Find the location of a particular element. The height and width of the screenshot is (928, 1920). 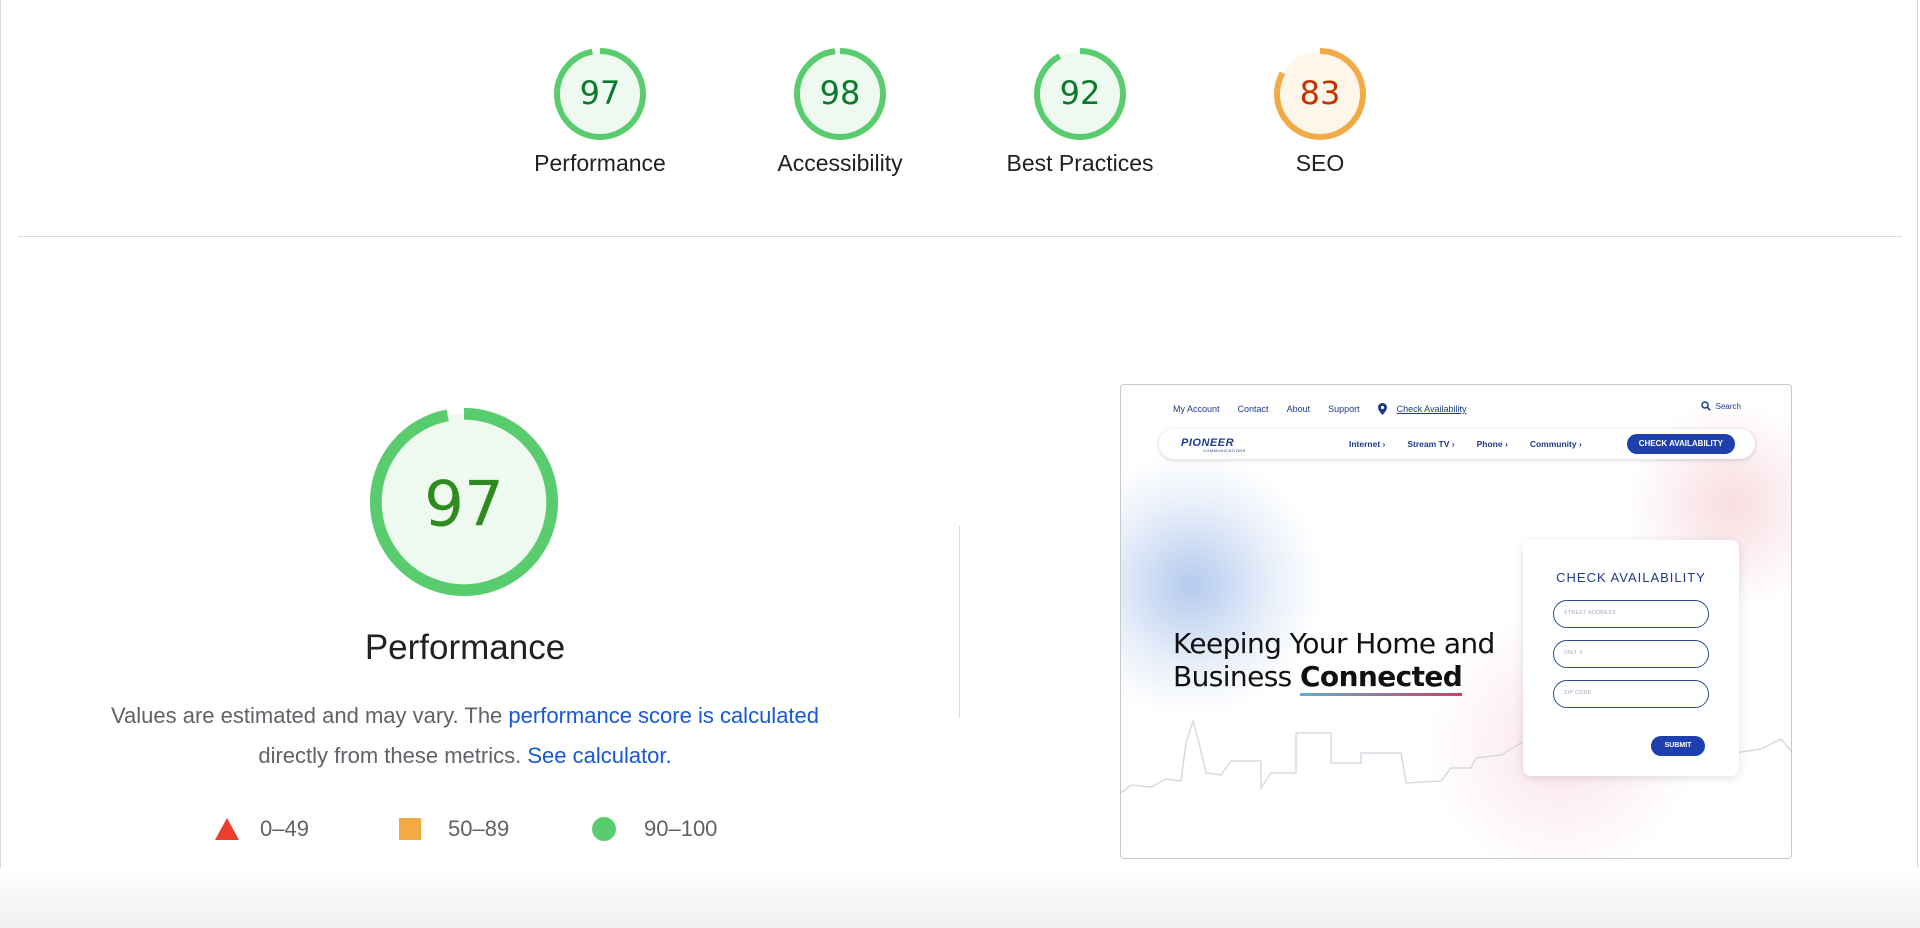

score-gauge-icon: 92 is located at coordinates (1080, 94).